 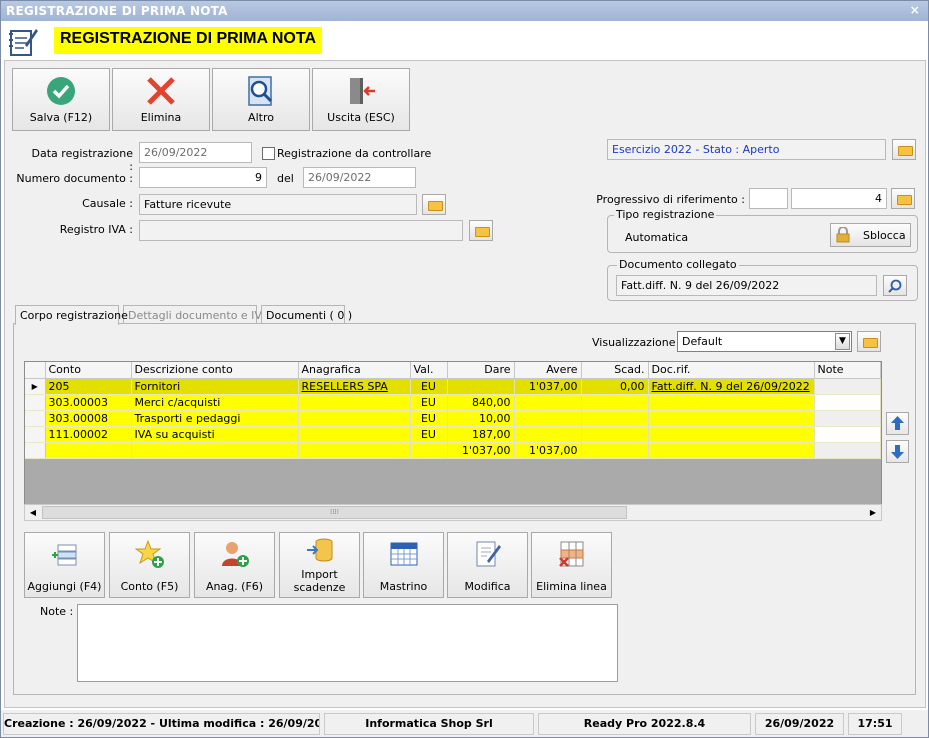 What do you see at coordinates (746, 285) in the screenshot?
I see `documento-collegato-field: Fatt.diff. N. 9 del 26/09/2022` at bounding box center [746, 285].